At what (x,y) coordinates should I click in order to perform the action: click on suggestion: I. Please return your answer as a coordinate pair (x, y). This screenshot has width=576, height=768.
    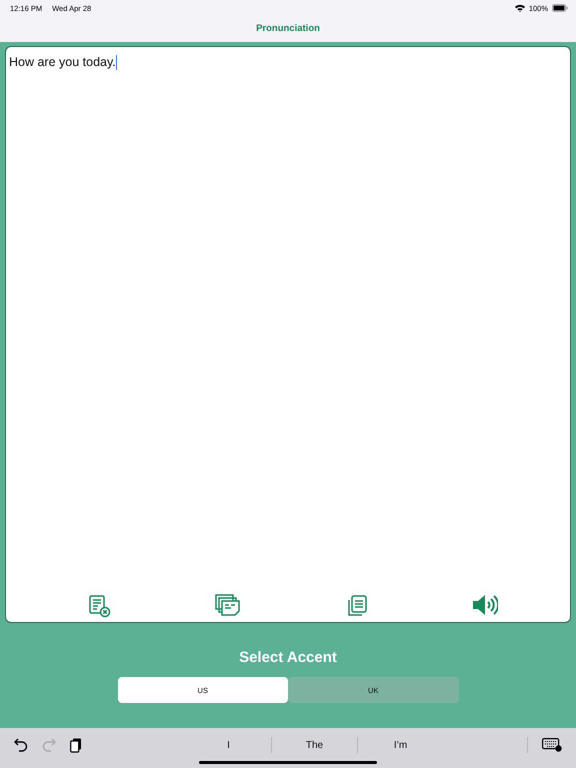
    Looking at the image, I should click on (228, 745).